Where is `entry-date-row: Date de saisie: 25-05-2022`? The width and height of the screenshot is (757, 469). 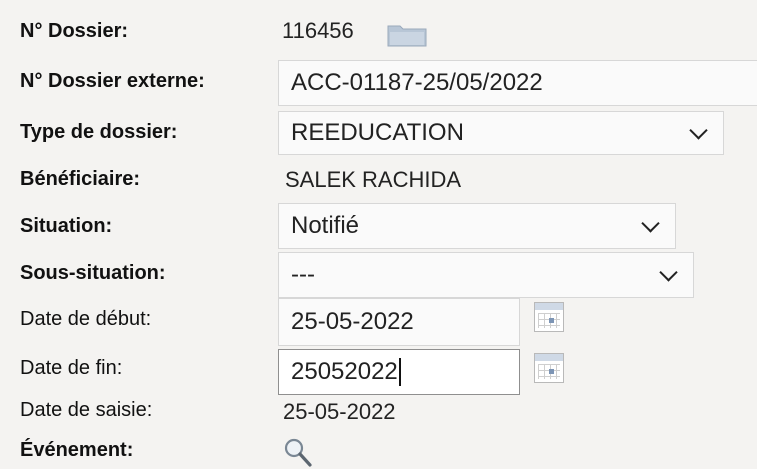
entry-date-row: Date de saisie: 25-05-2022 is located at coordinates (378, 413).